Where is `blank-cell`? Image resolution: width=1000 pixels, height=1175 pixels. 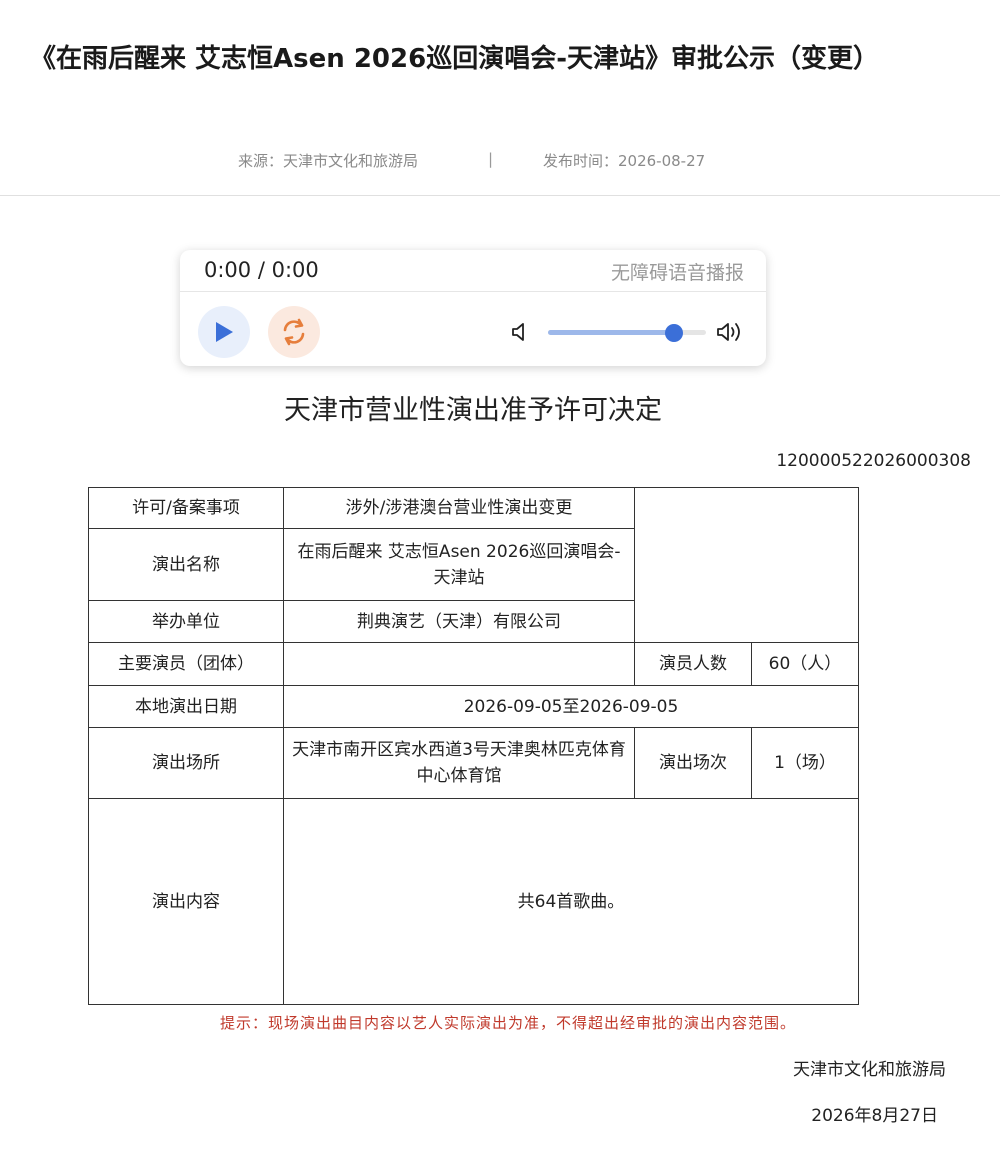 blank-cell is located at coordinates (746, 565).